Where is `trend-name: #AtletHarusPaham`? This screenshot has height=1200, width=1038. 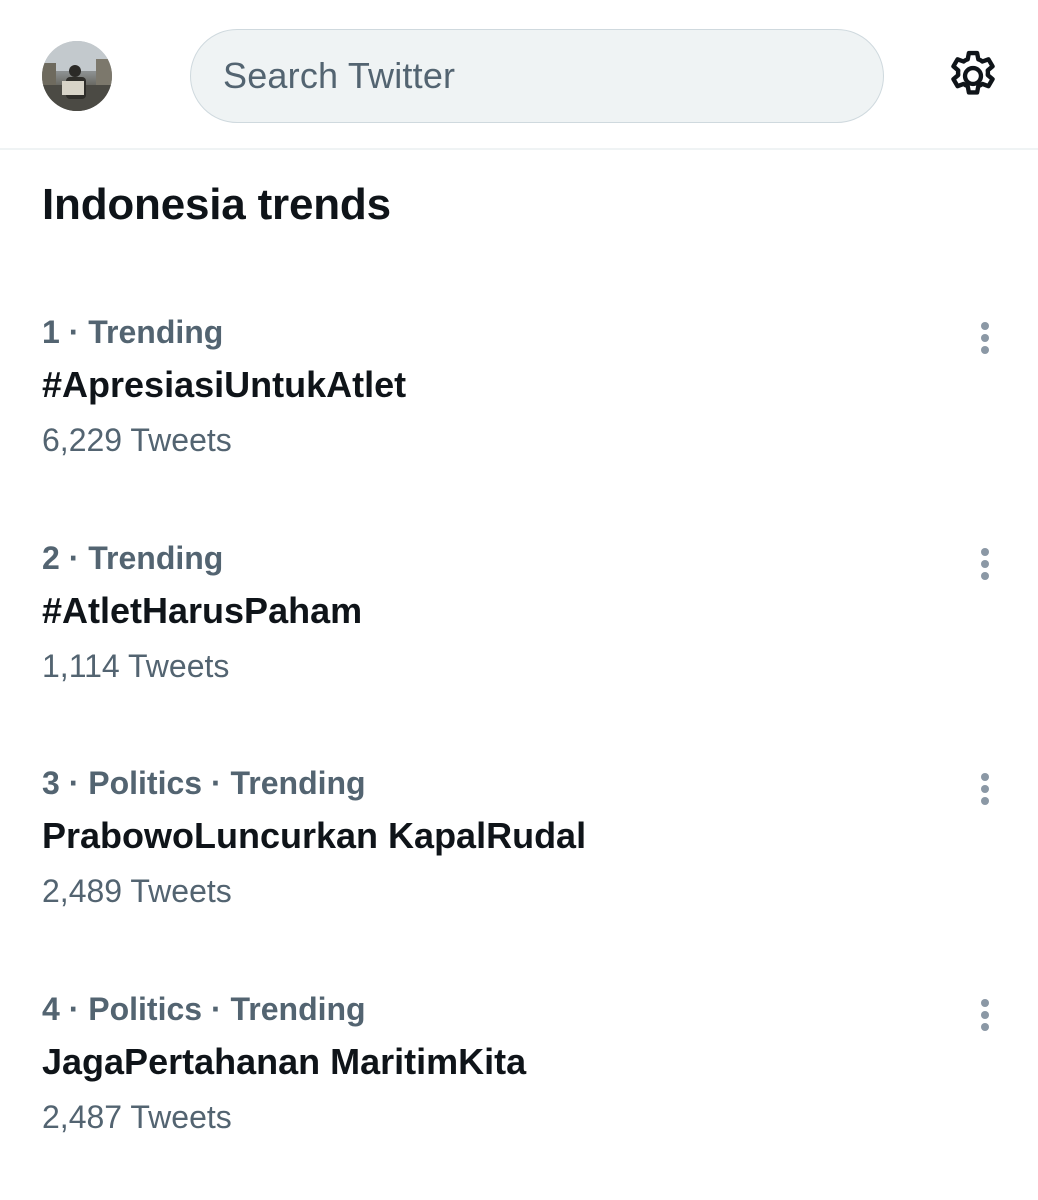
trend-name: #AtletHarusPaham is located at coordinates (202, 610).